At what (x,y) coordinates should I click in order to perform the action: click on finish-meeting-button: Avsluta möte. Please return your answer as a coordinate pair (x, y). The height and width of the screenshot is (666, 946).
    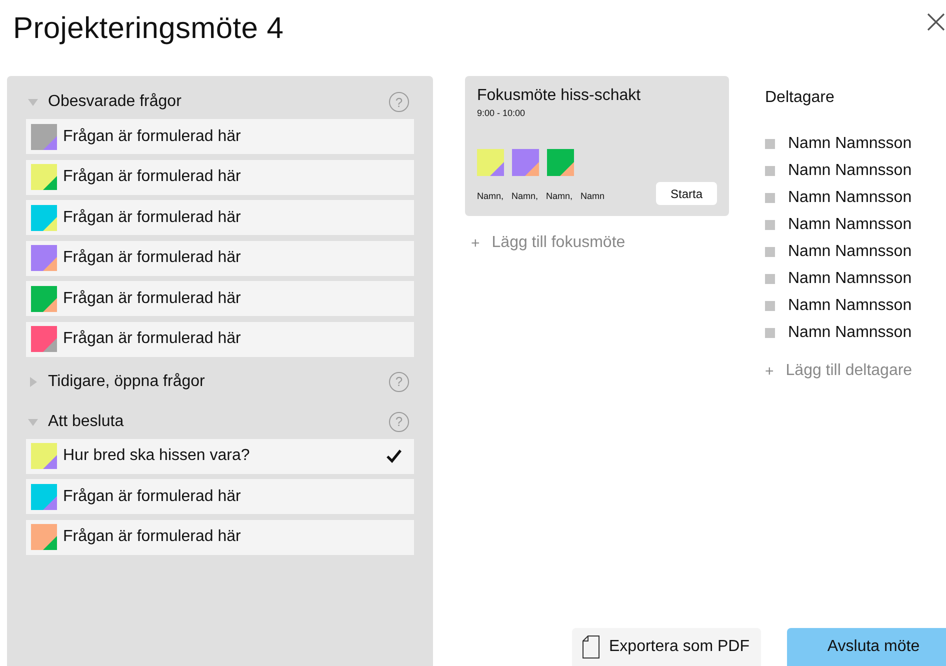
    Looking at the image, I should click on (866, 647).